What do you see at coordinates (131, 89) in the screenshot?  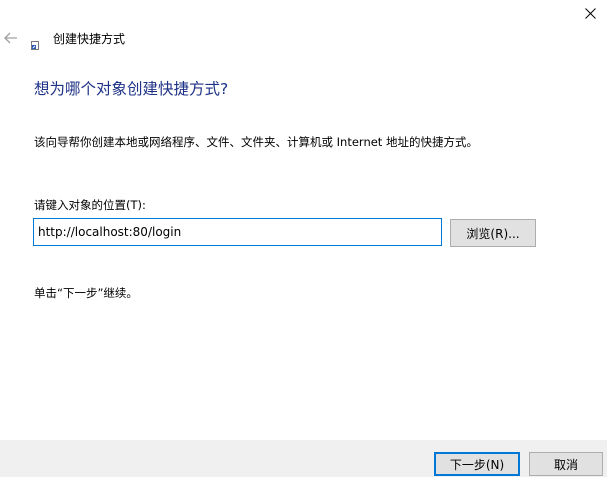 I see `page-heading: 想为哪个对象创建快捷方式?` at bounding box center [131, 89].